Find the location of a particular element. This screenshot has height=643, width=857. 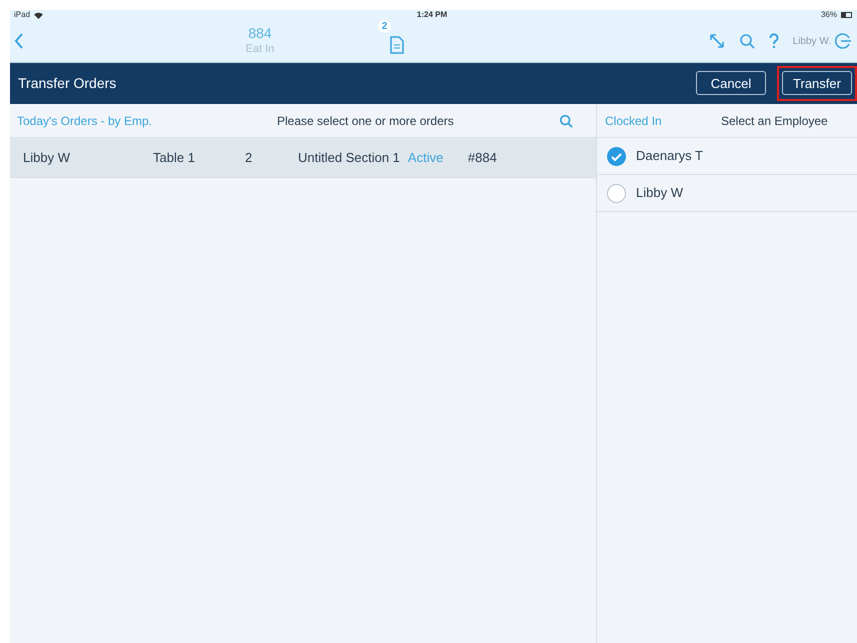

clock: 1:24 PM is located at coordinates (432, 15).